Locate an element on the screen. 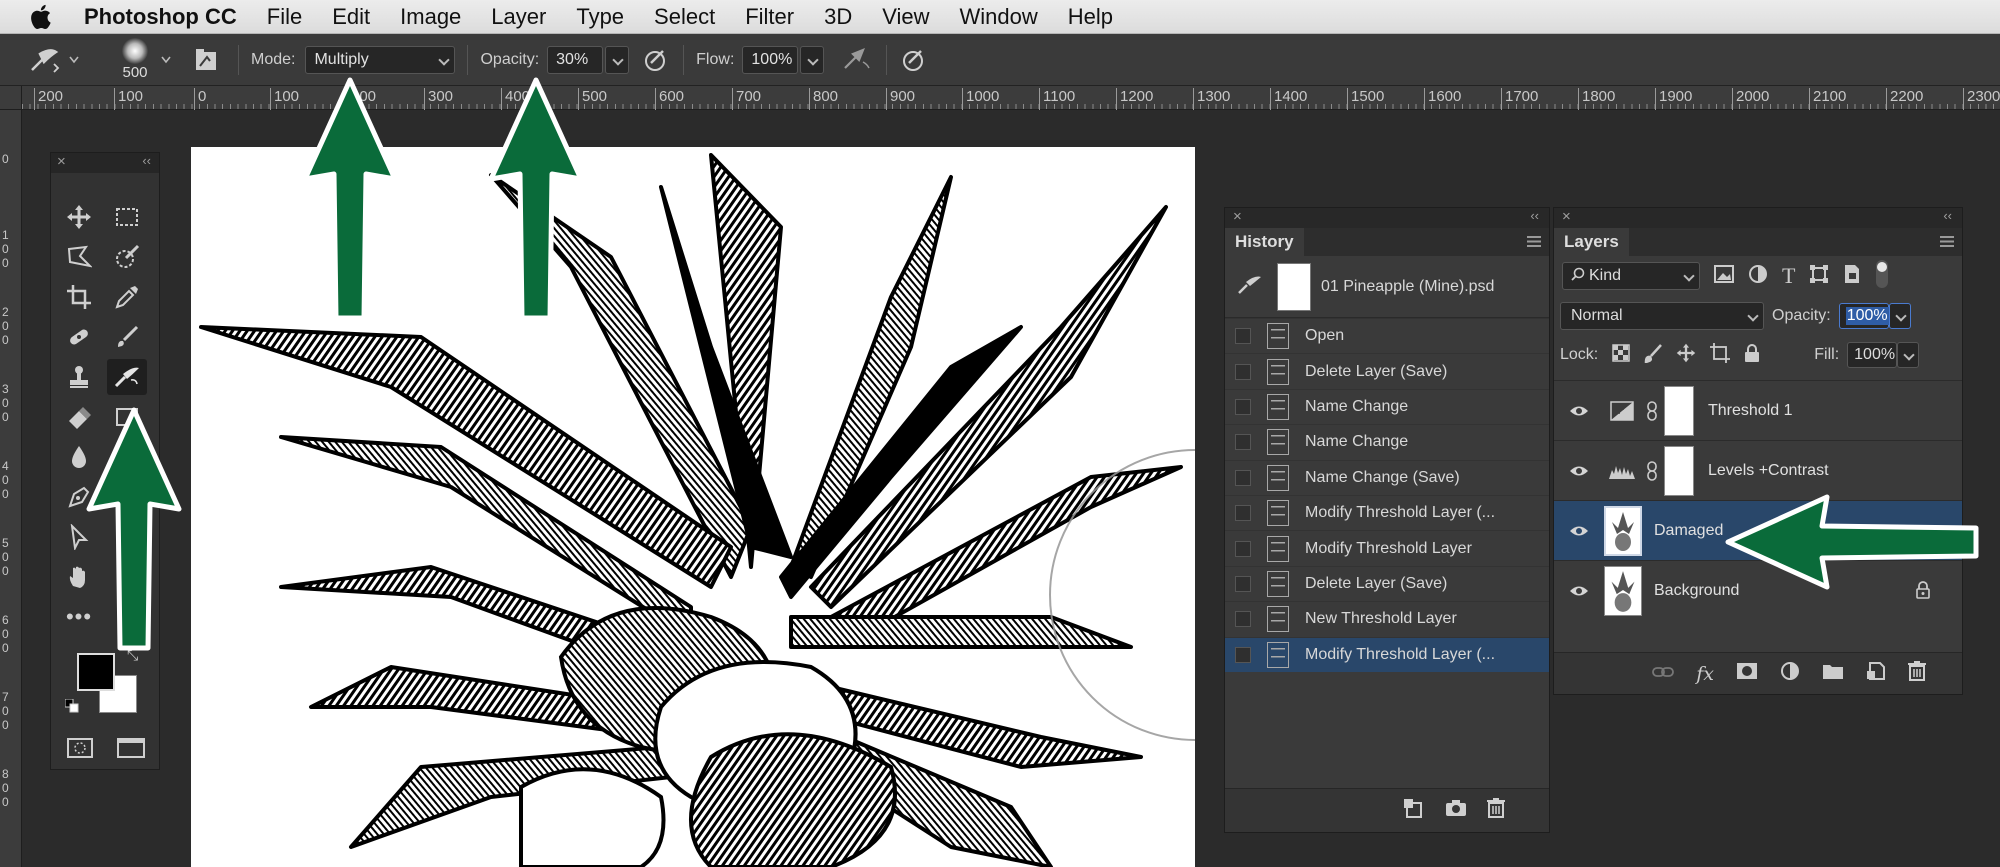 The image size is (2000, 867). screen-mode-icon is located at coordinates (131, 750).